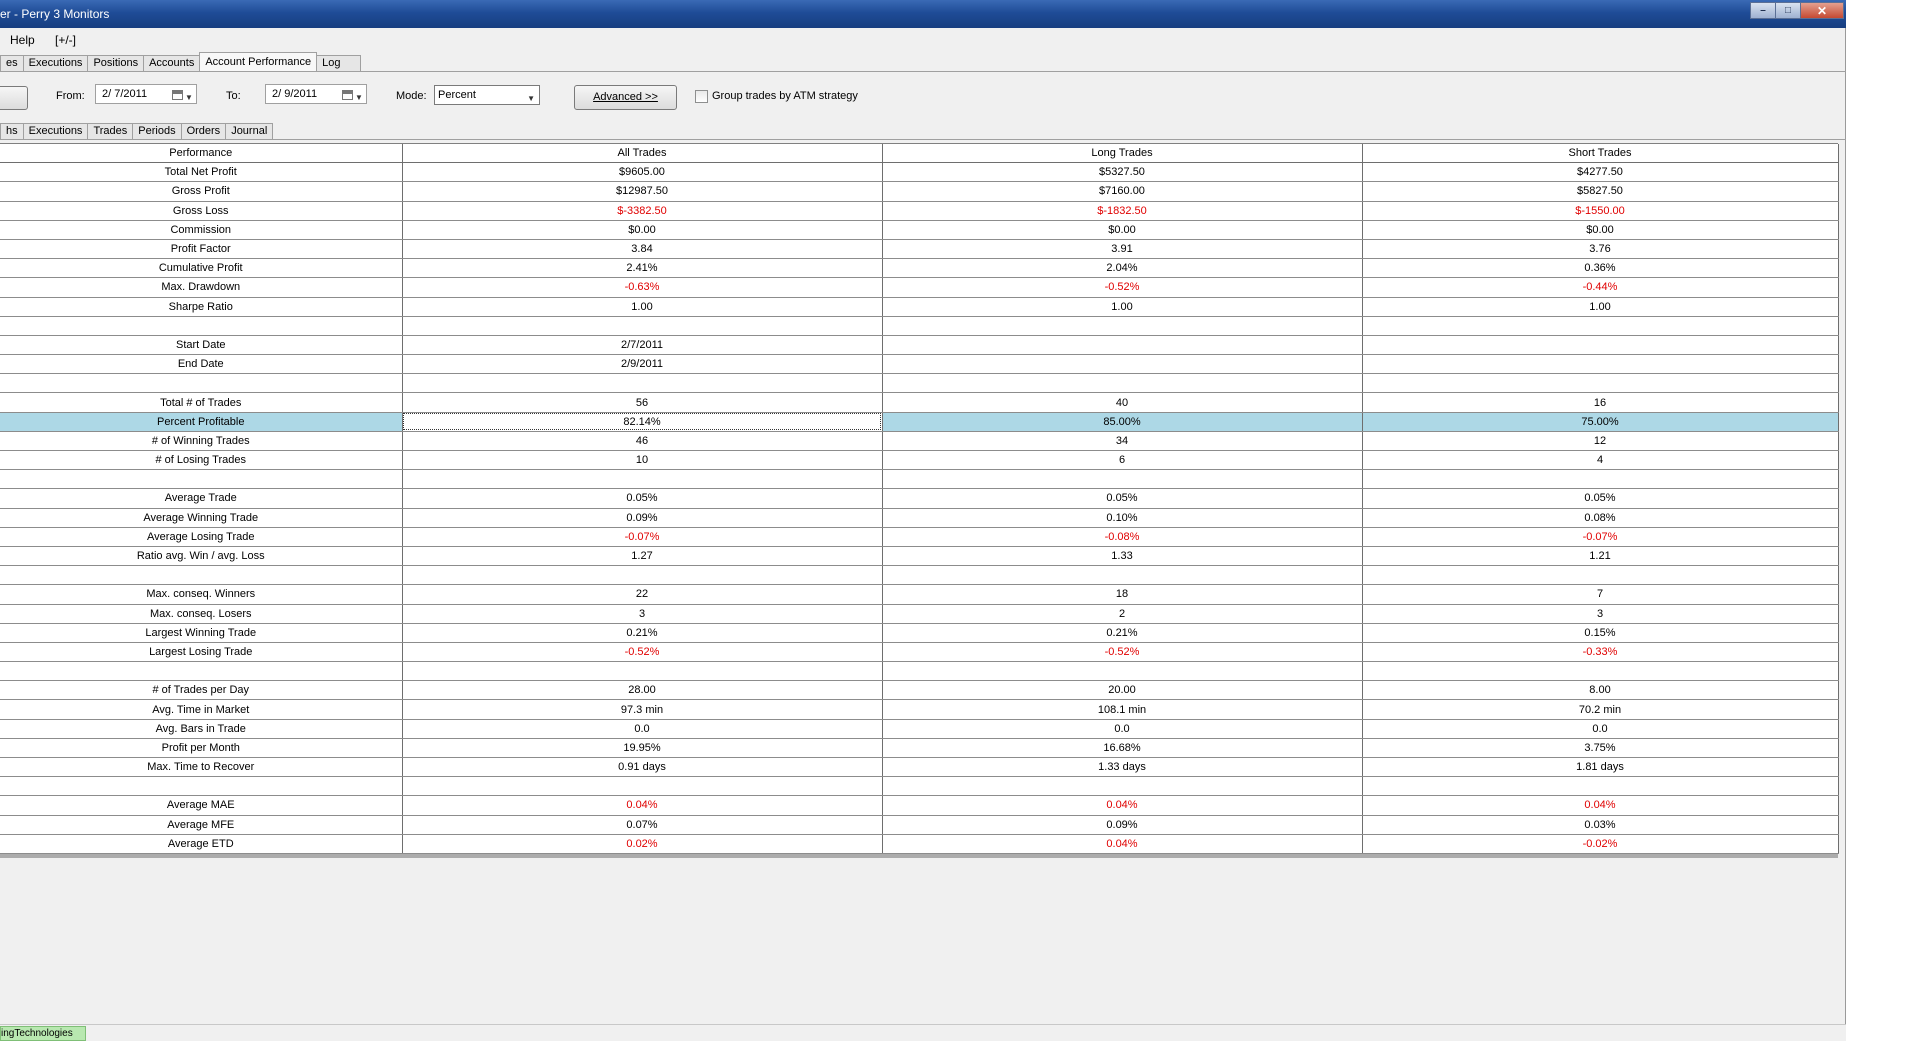  What do you see at coordinates (642, 172) in the screenshot?
I see `metric-value: $9605.00` at bounding box center [642, 172].